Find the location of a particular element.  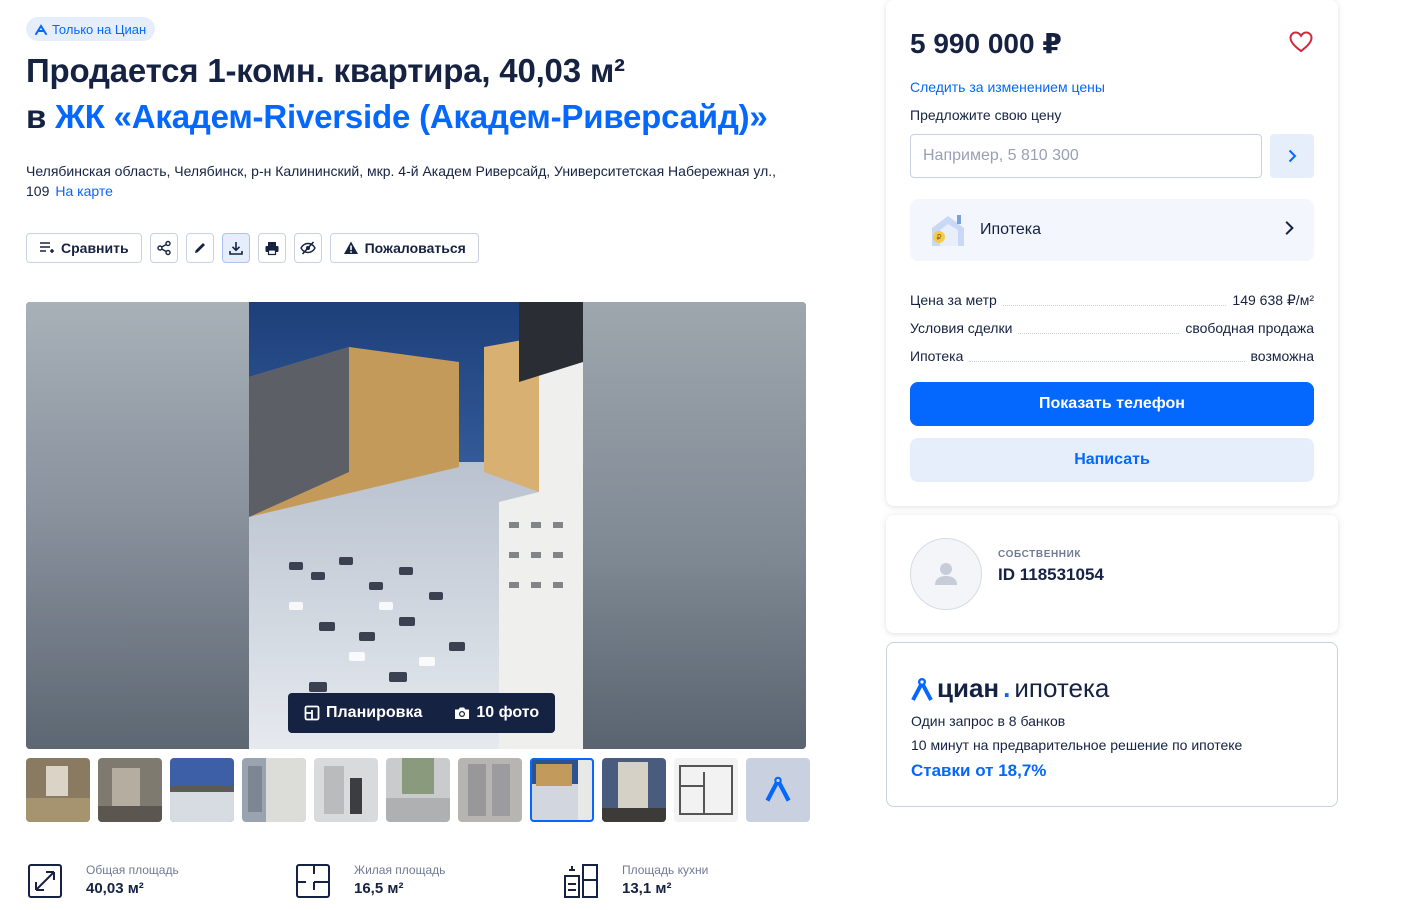

actions-toolbar: Сравнить Пожаловаться is located at coordinates (252, 248).